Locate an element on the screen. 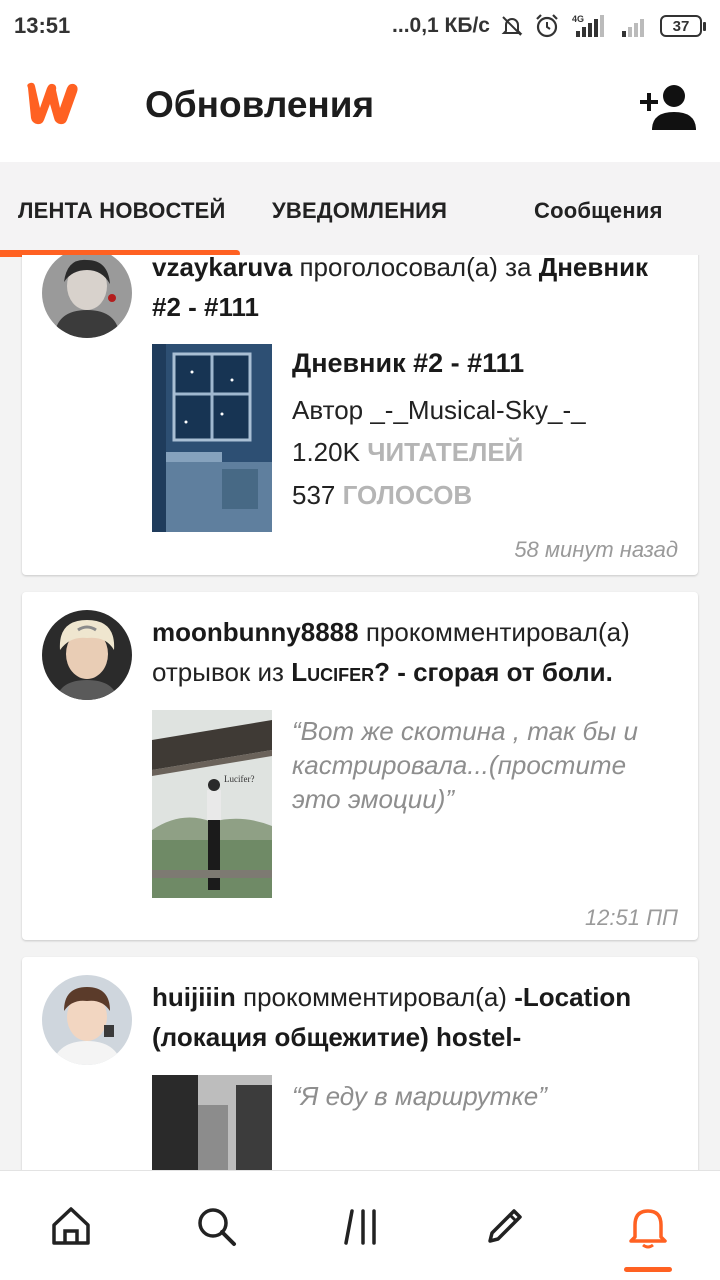 This screenshot has width=720, height=1280. part-link: - сгорая от боли. is located at coordinates (501, 672).